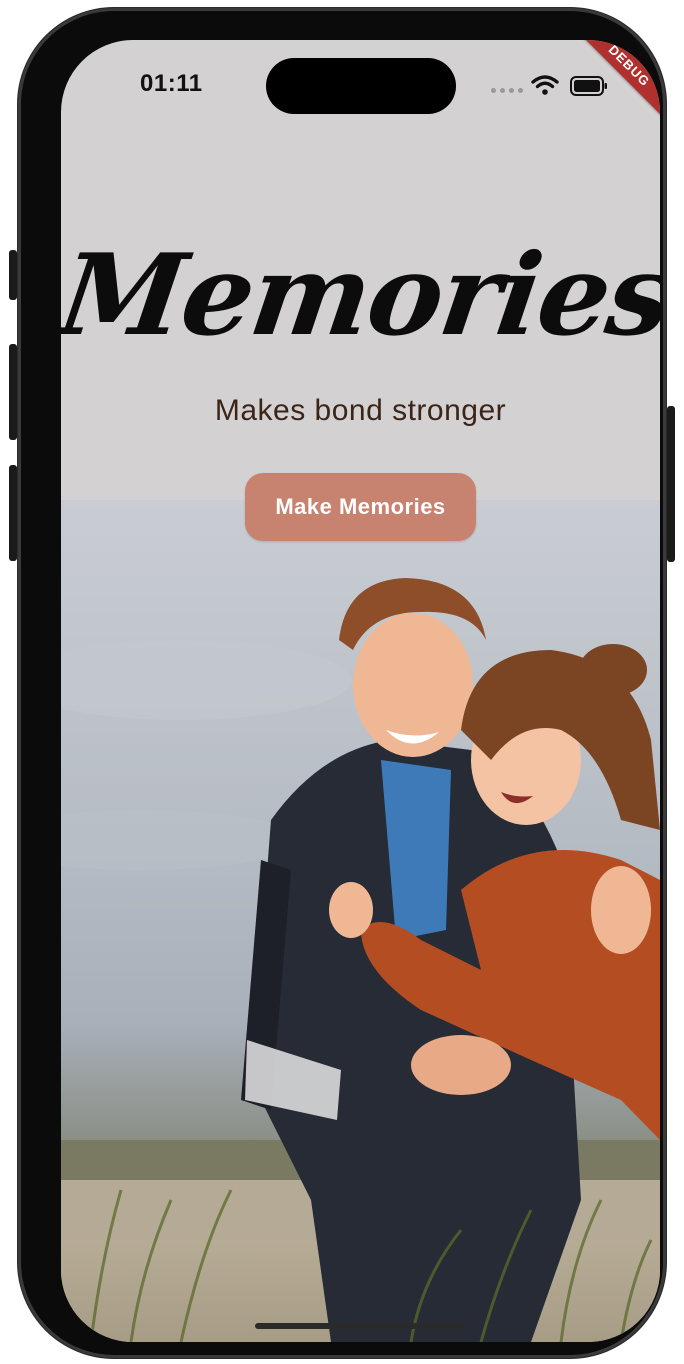 Image resolution: width=684 pixels, height=1364 pixels. What do you see at coordinates (671, 484) in the screenshot?
I see `power-button` at bounding box center [671, 484].